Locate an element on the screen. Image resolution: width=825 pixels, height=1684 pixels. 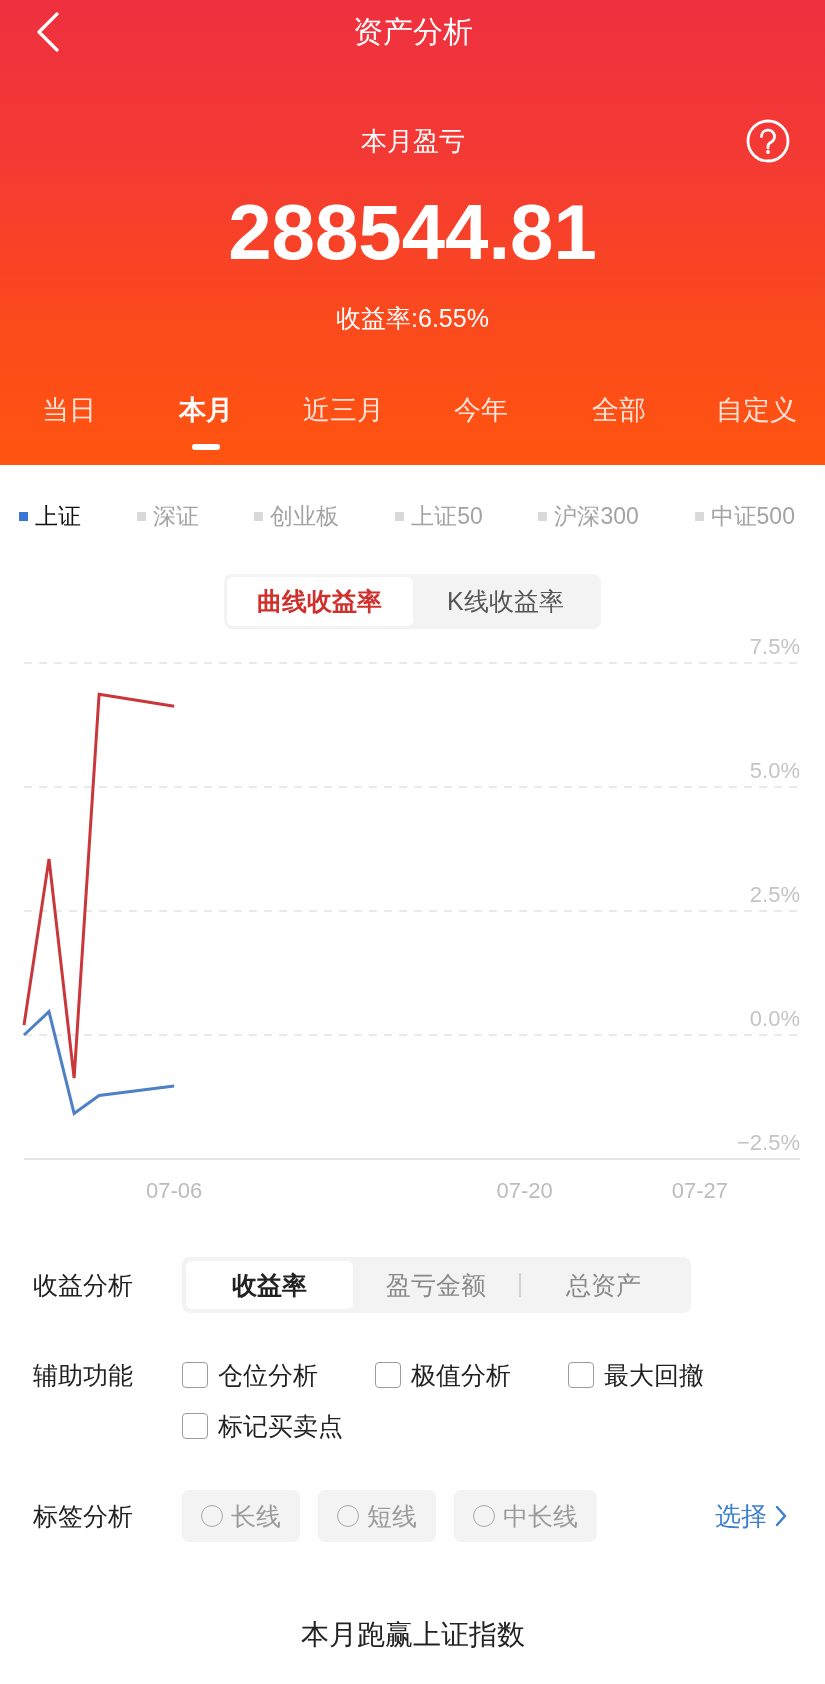
tag-chip: 中长线 is located at coordinates (525, 1516).